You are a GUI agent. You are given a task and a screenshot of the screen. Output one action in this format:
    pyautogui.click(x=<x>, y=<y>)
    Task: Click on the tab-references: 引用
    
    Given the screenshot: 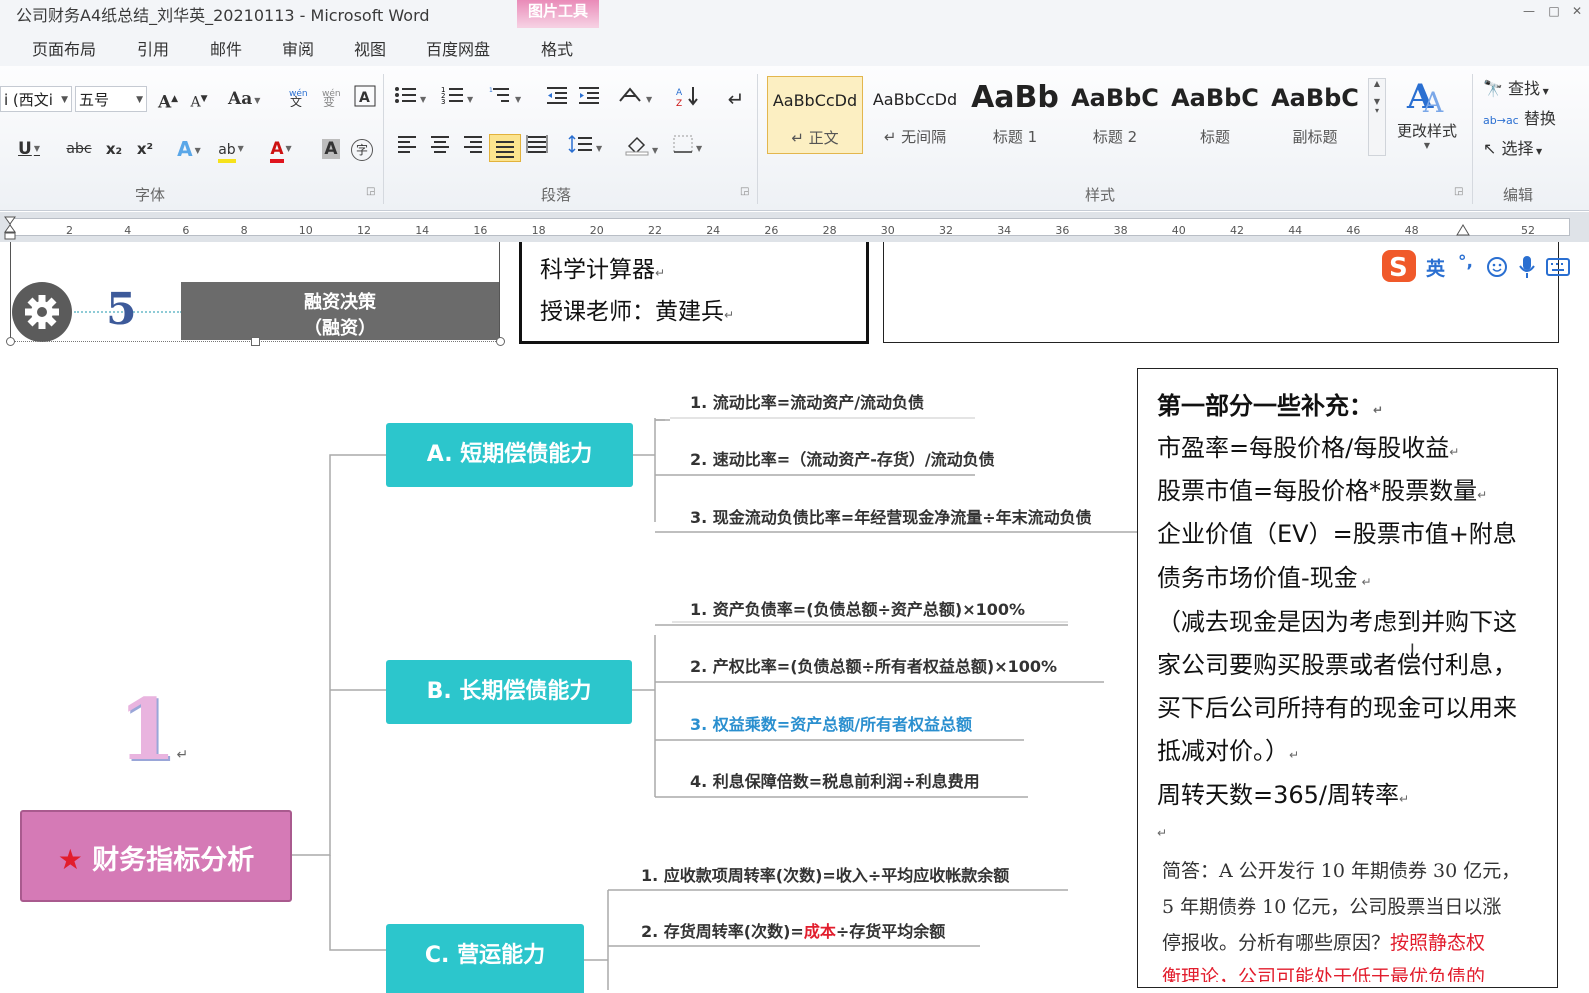 What is the action you would take?
    pyautogui.click(x=153, y=48)
    